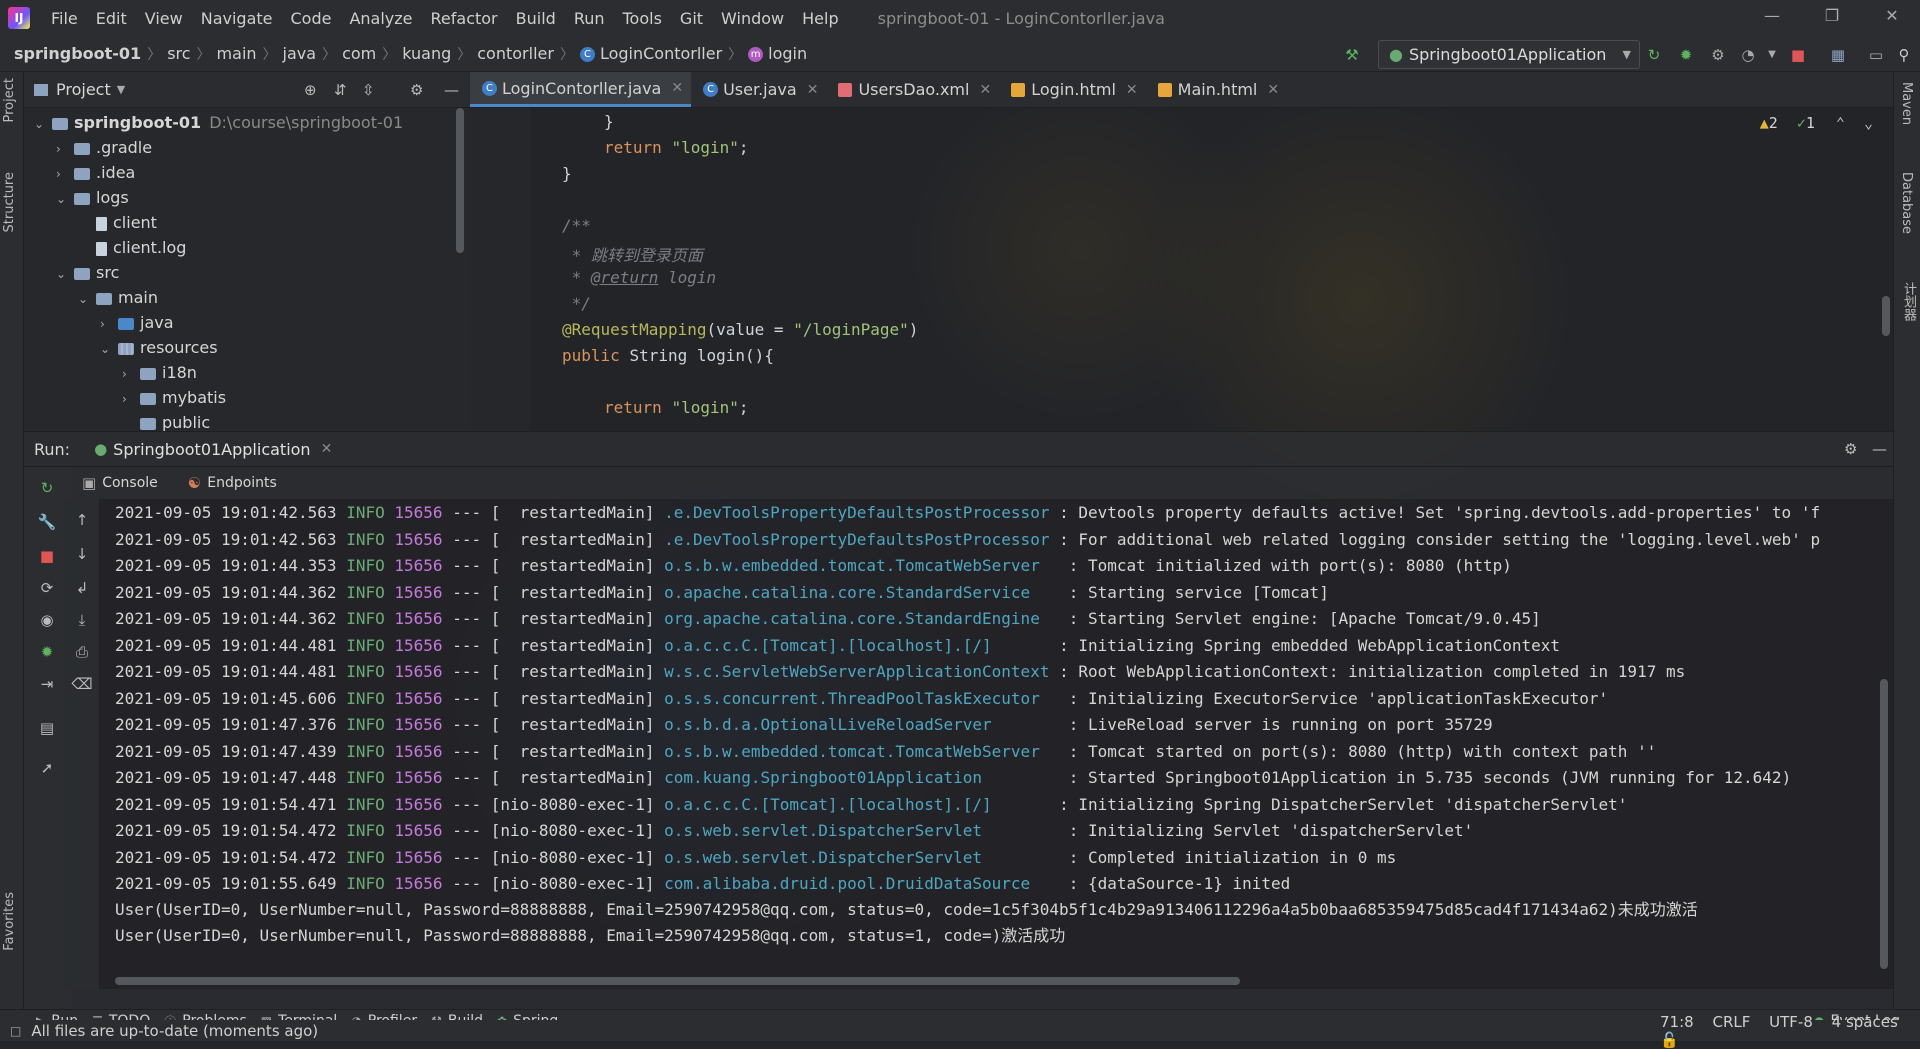 The image size is (1920, 1049). What do you see at coordinates (242, 483) in the screenshot?
I see `tab-endpoints: Endpoints` at bounding box center [242, 483].